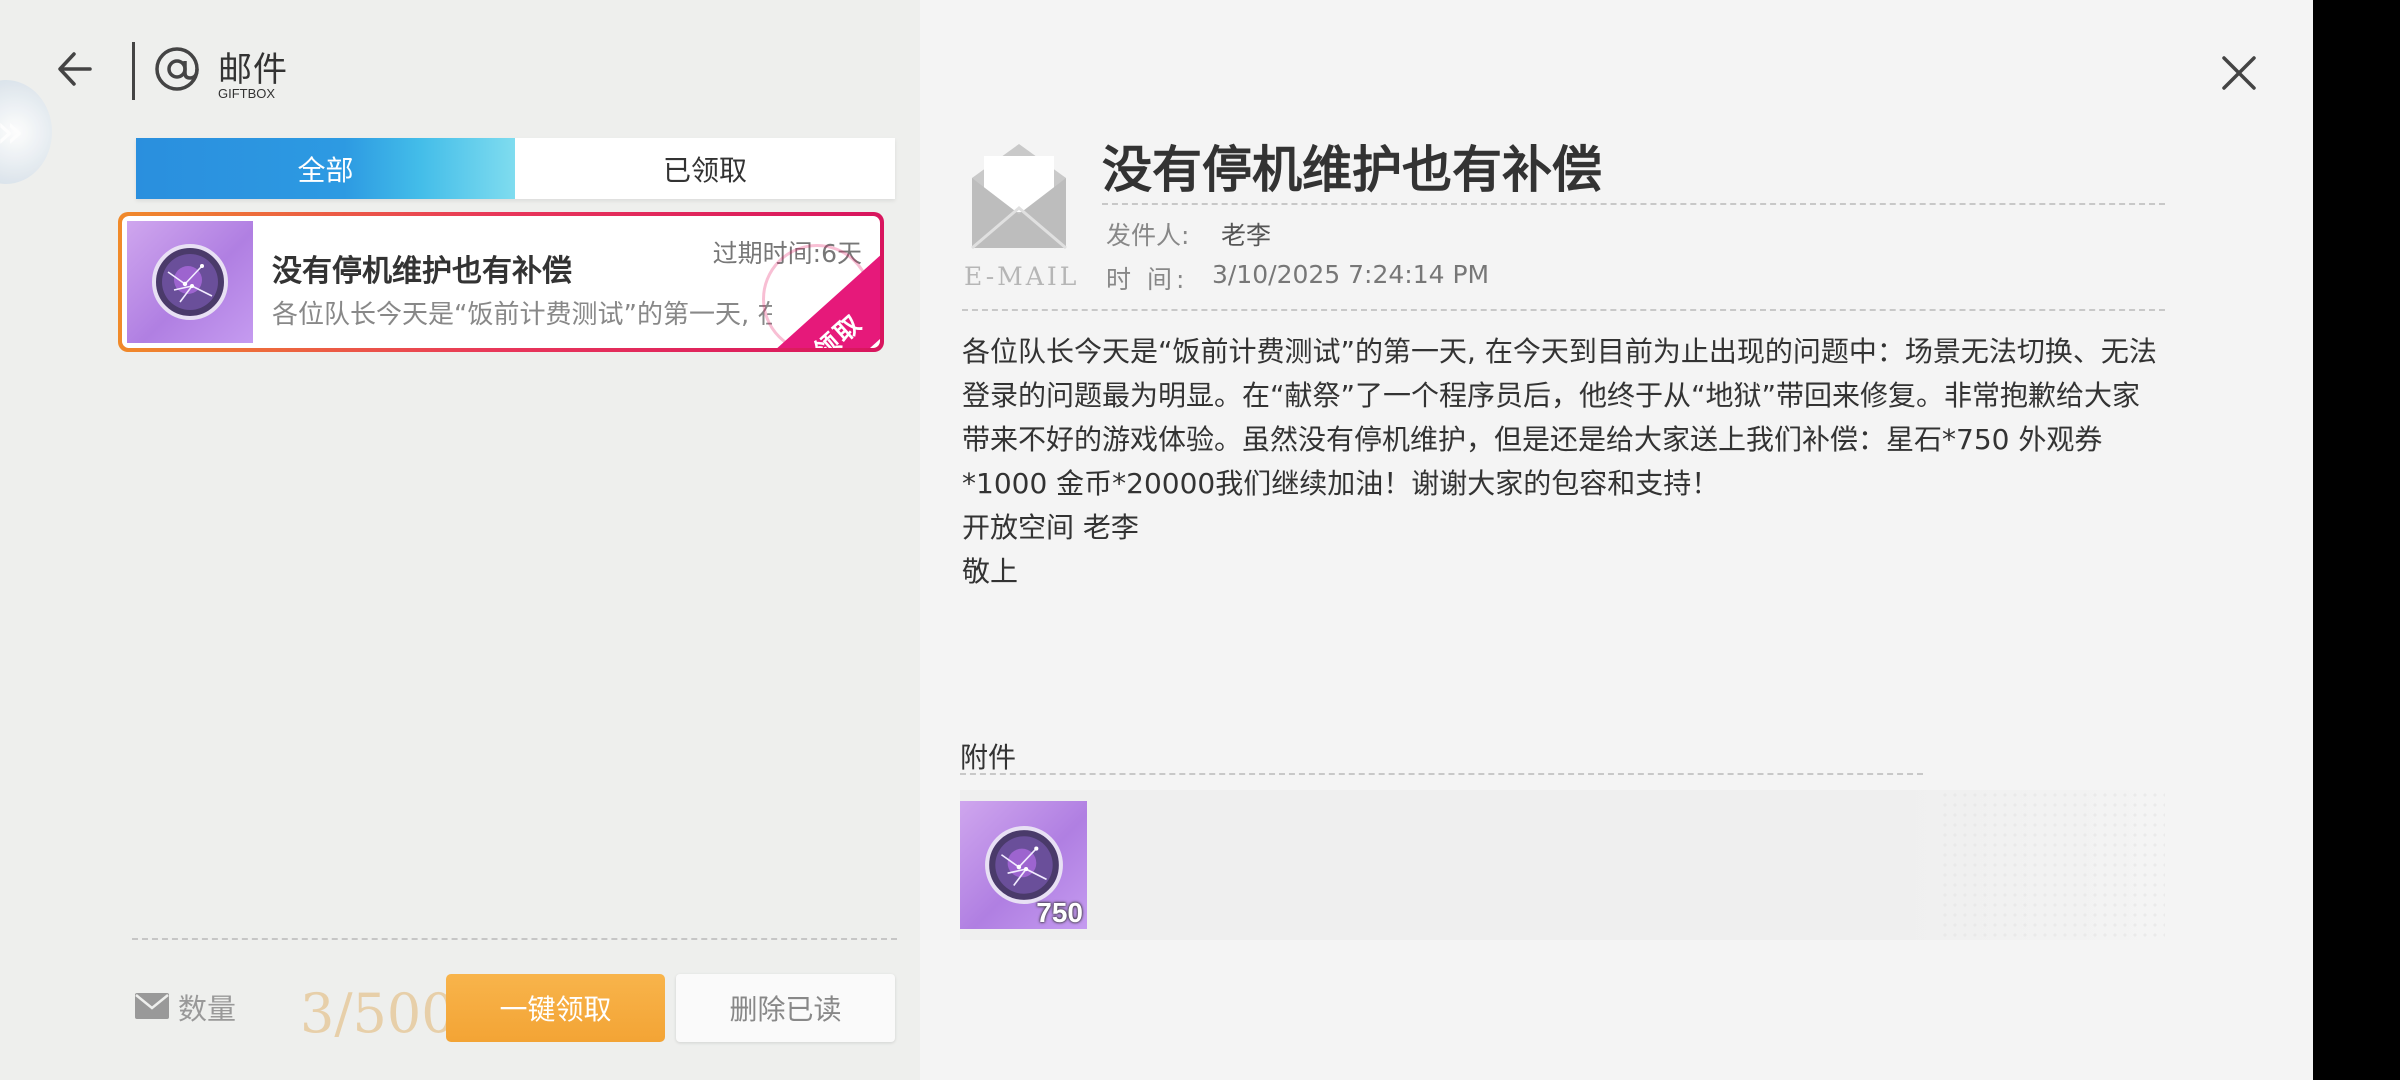 Image resolution: width=2400 pixels, height=1080 pixels. What do you see at coordinates (26, 132) in the screenshot?
I see `side-drawer-handle: »` at bounding box center [26, 132].